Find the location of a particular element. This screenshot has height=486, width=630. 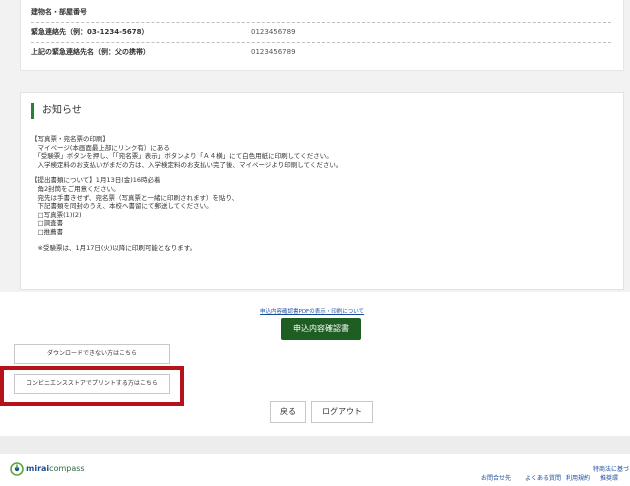

row-label: 緊急連絡先（例：03-1234-5678） is located at coordinates (90, 32).